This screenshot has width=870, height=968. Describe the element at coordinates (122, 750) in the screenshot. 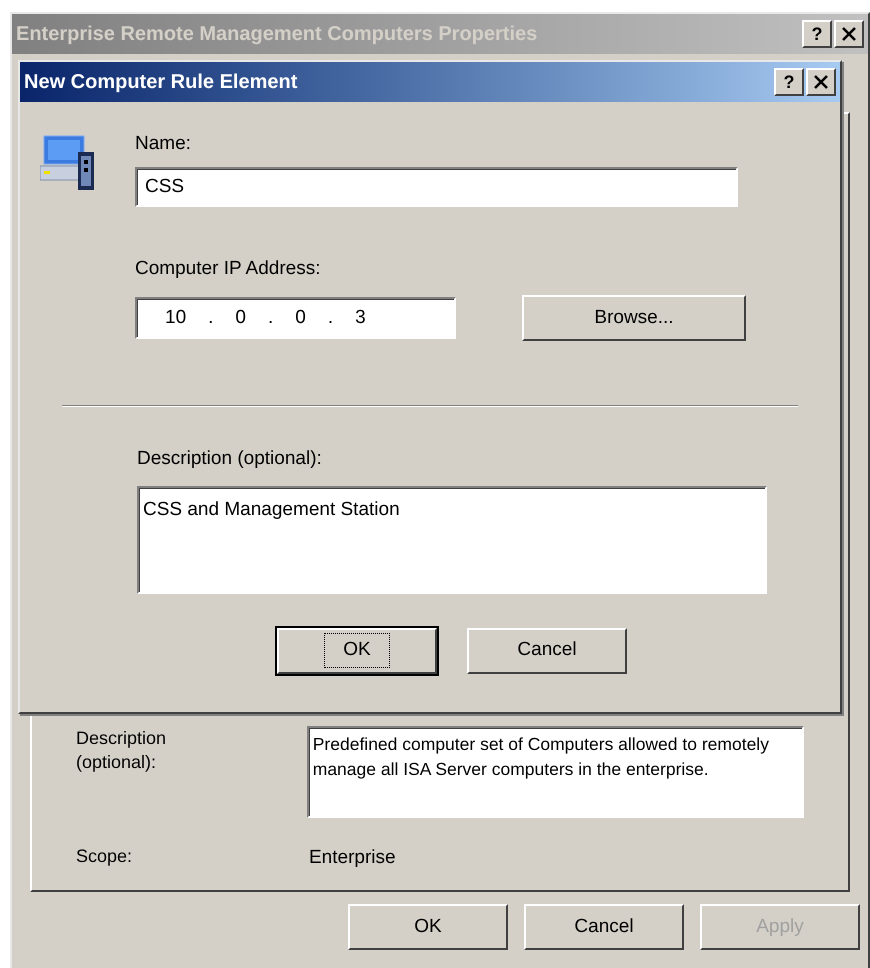

I see `field-label: Description (optional):` at that location.